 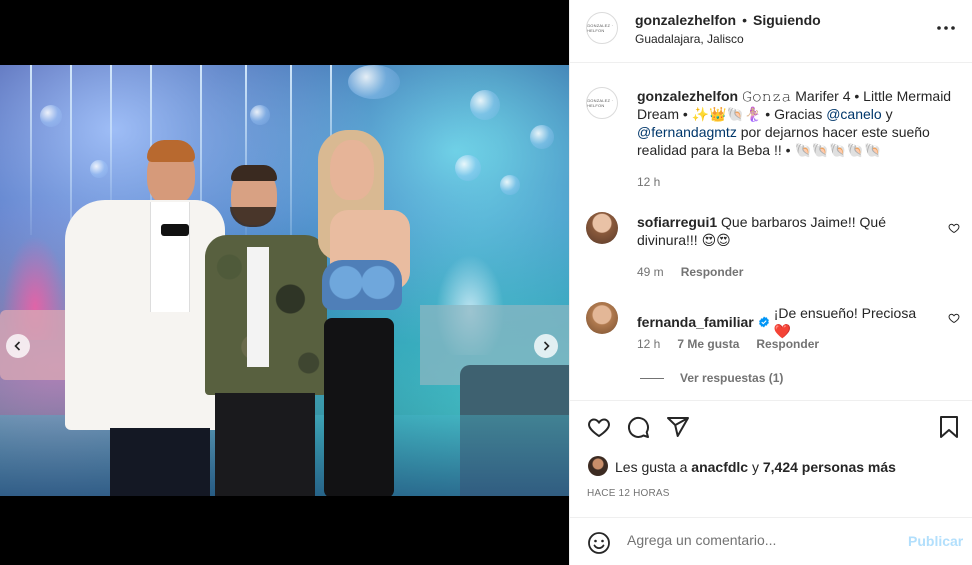 I want to click on person-white-tuxedo, so click(x=145, y=318).